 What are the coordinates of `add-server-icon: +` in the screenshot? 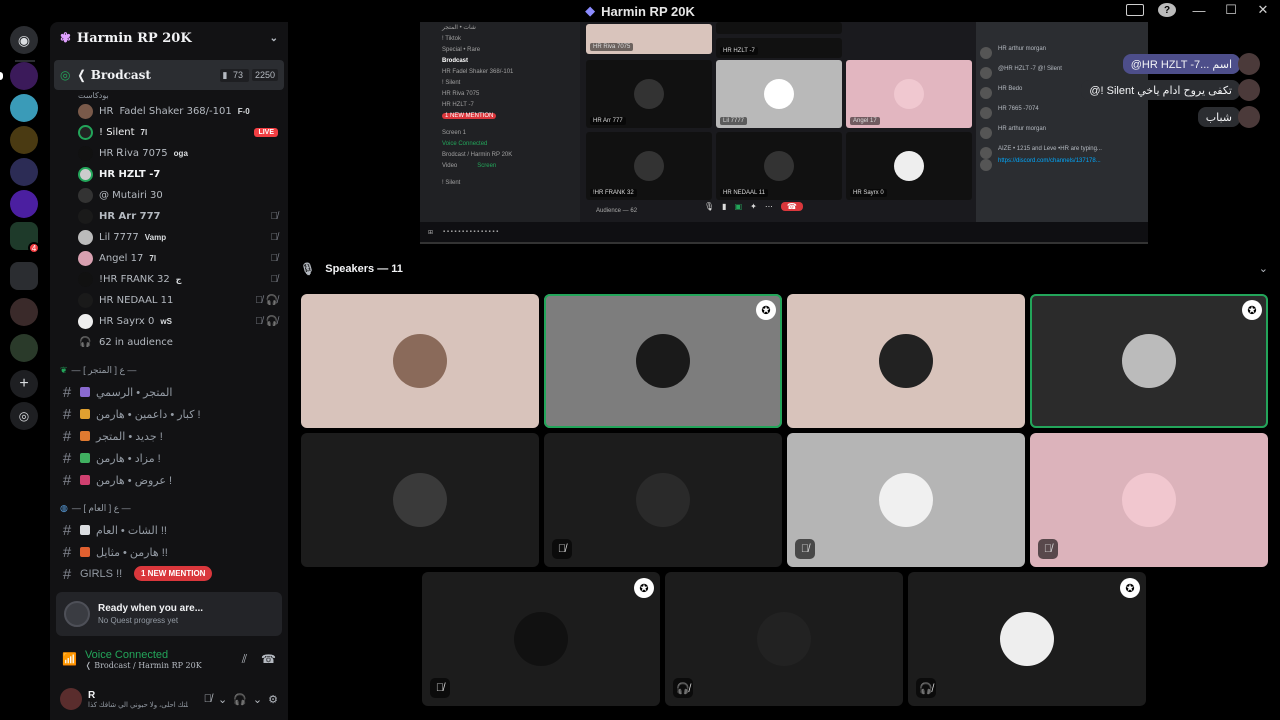 It's located at (24, 384).